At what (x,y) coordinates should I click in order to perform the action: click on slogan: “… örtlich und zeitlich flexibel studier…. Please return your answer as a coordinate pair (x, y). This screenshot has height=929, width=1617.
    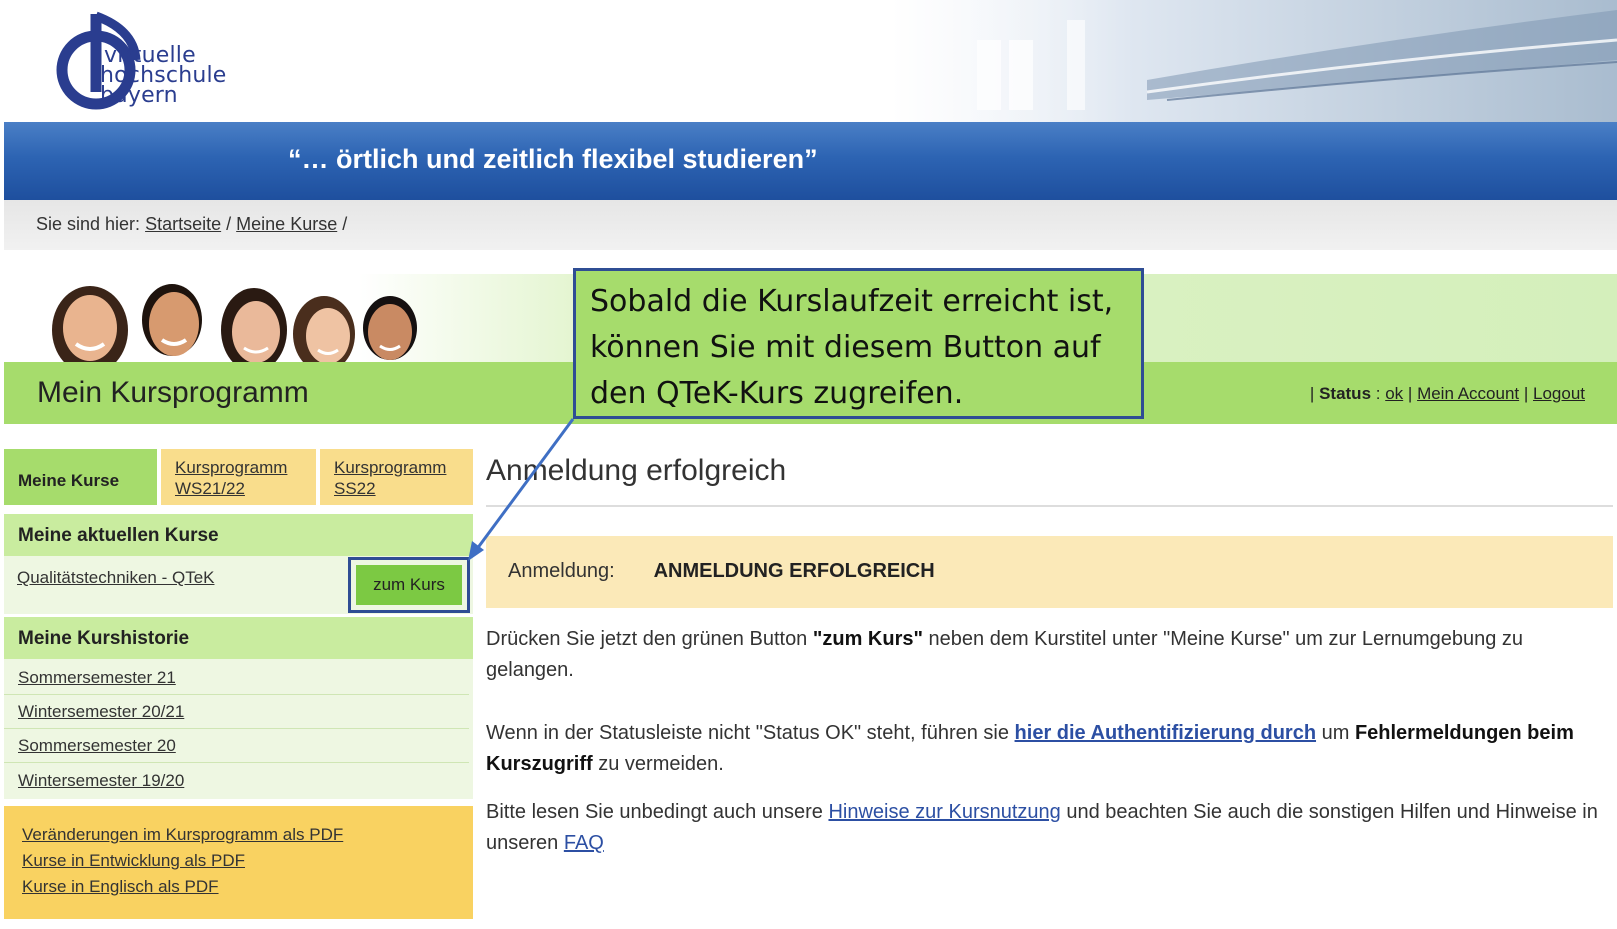
    Looking at the image, I should click on (553, 159).